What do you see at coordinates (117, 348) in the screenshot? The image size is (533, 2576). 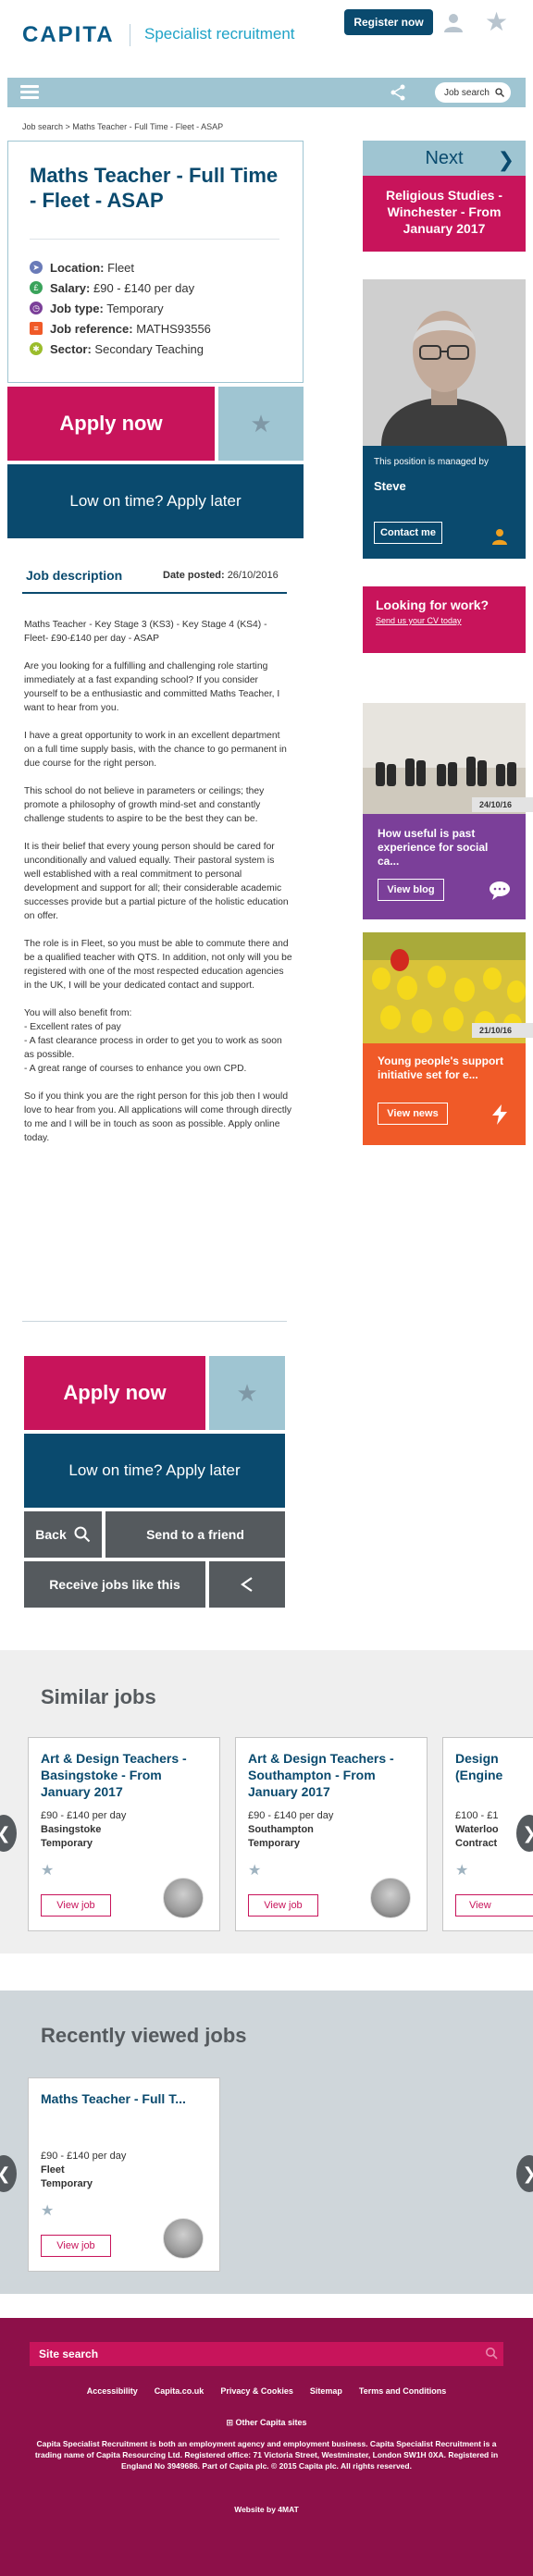 I see `job-sector-row: ✱ Sector: Secondary Teaching` at bounding box center [117, 348].